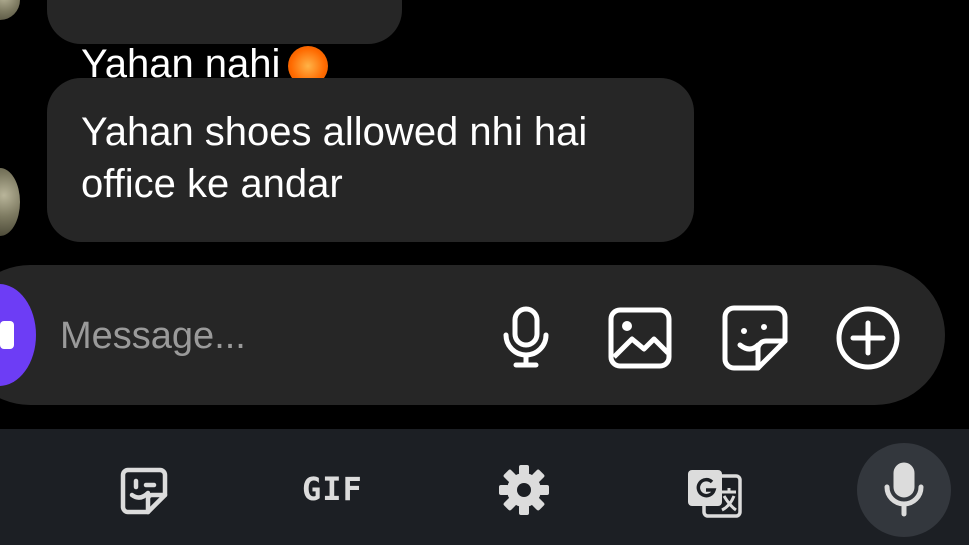 This screenshot has width=969, height=545. What do you see at coordinates (224, 43) in the screenshot?
I see `message-bubble: Yahan nahi` at bounding box center [224, 43].